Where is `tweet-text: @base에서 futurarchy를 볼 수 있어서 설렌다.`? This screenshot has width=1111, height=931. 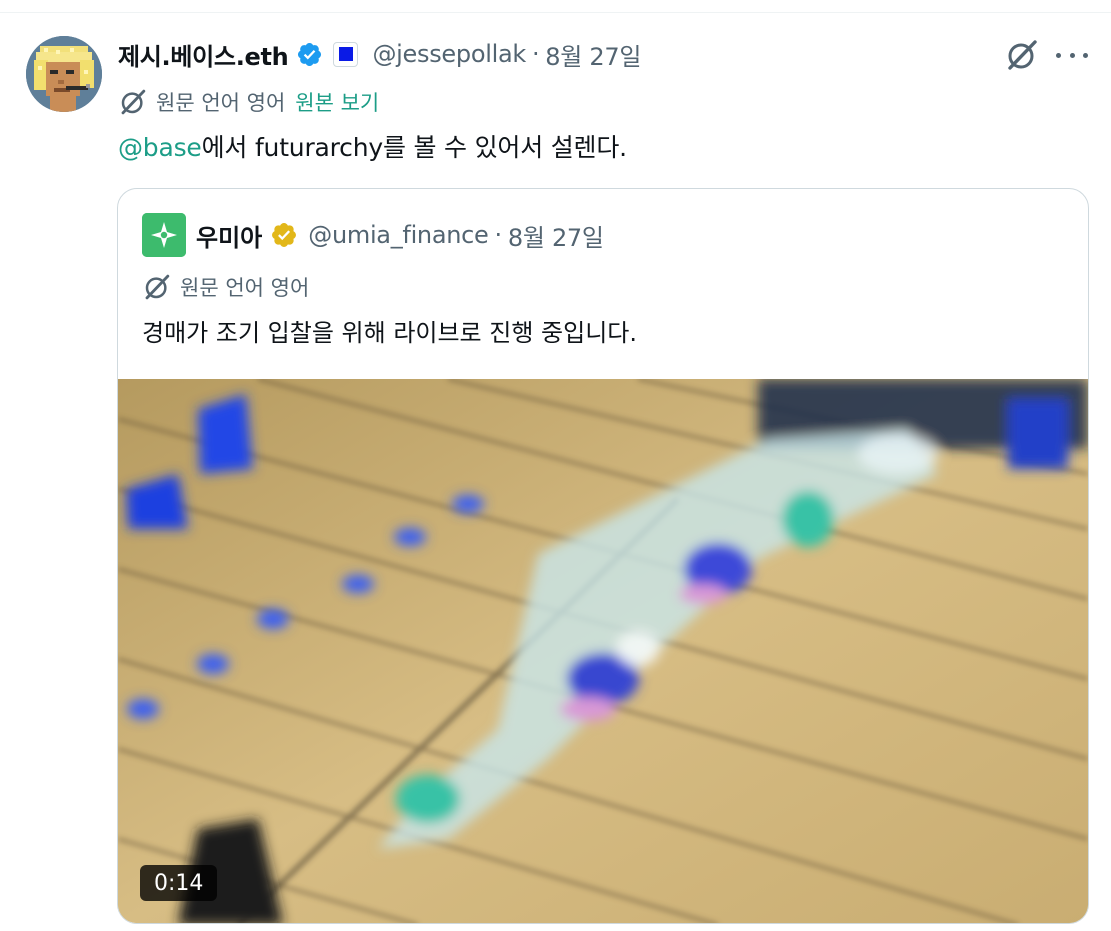 tweet-text: @base에서 futurarchy를 볼 수 있어서 설렌다. is located at coordinates (372, 146).